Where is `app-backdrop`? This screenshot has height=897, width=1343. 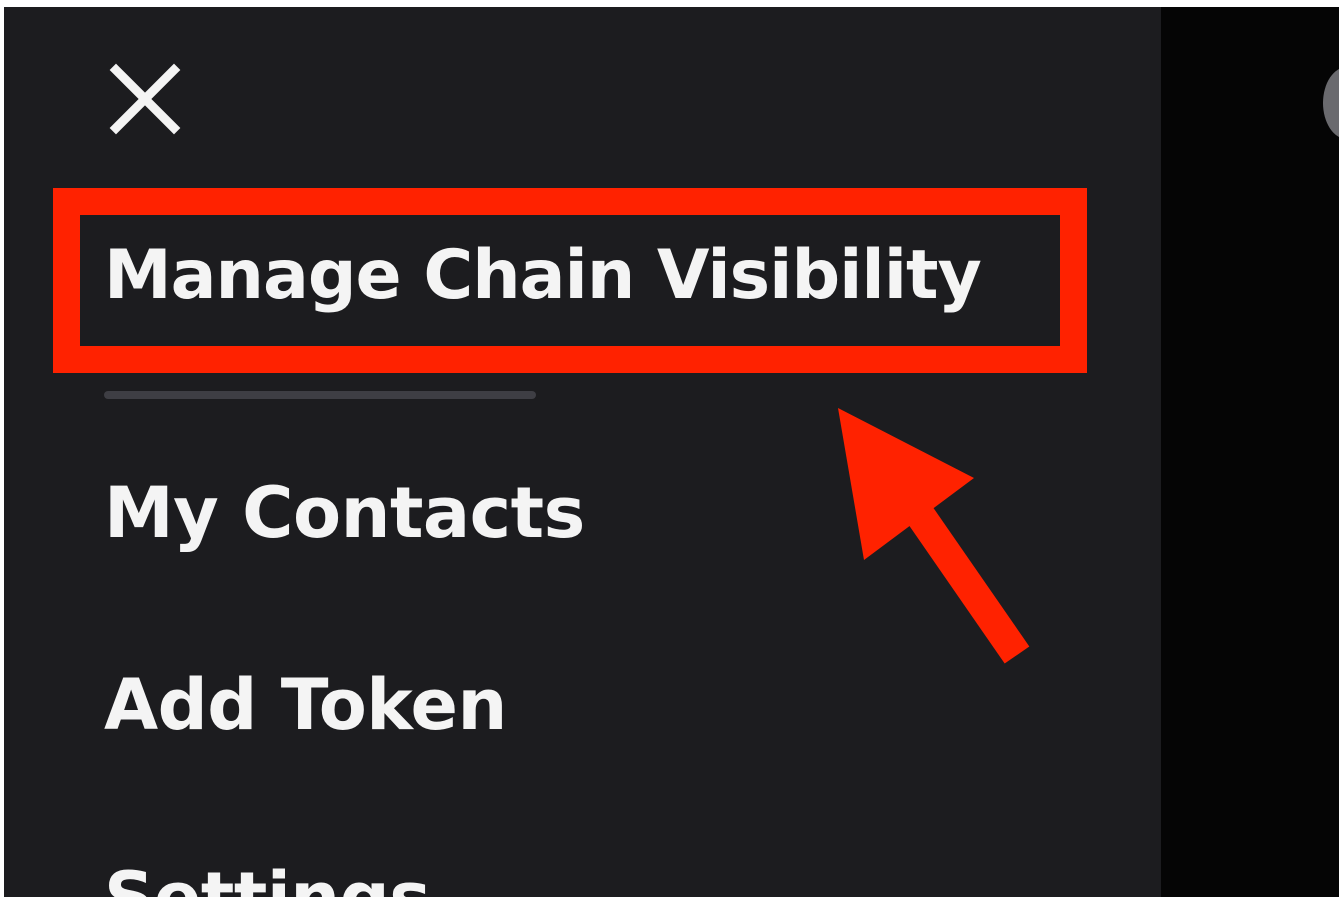 app-backdrop is located at coordinates (1250, 452).